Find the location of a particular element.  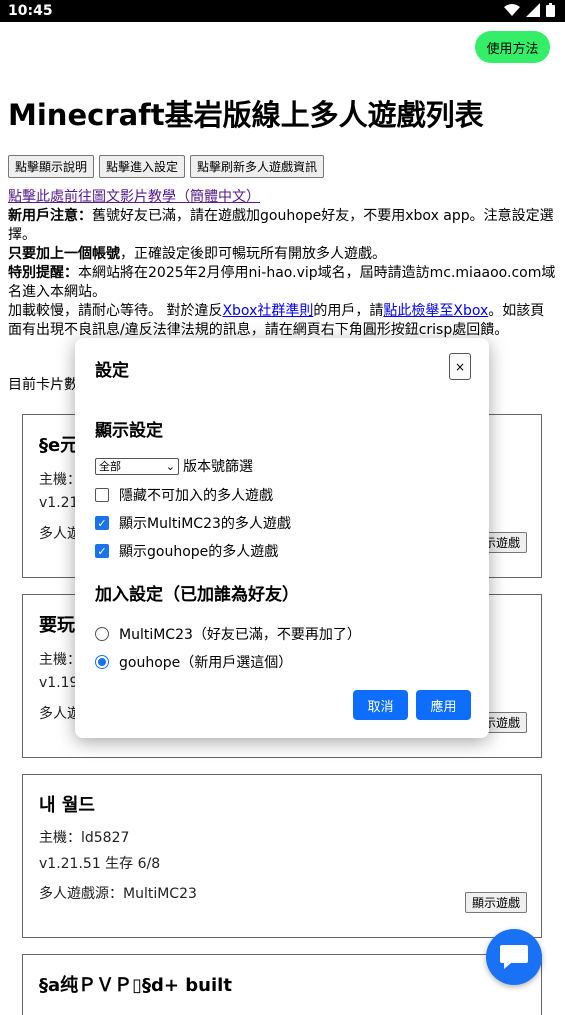

radio-multimc23: MultiMC23（好友已滿，不要再加了） is located at coordinates (228, 634).